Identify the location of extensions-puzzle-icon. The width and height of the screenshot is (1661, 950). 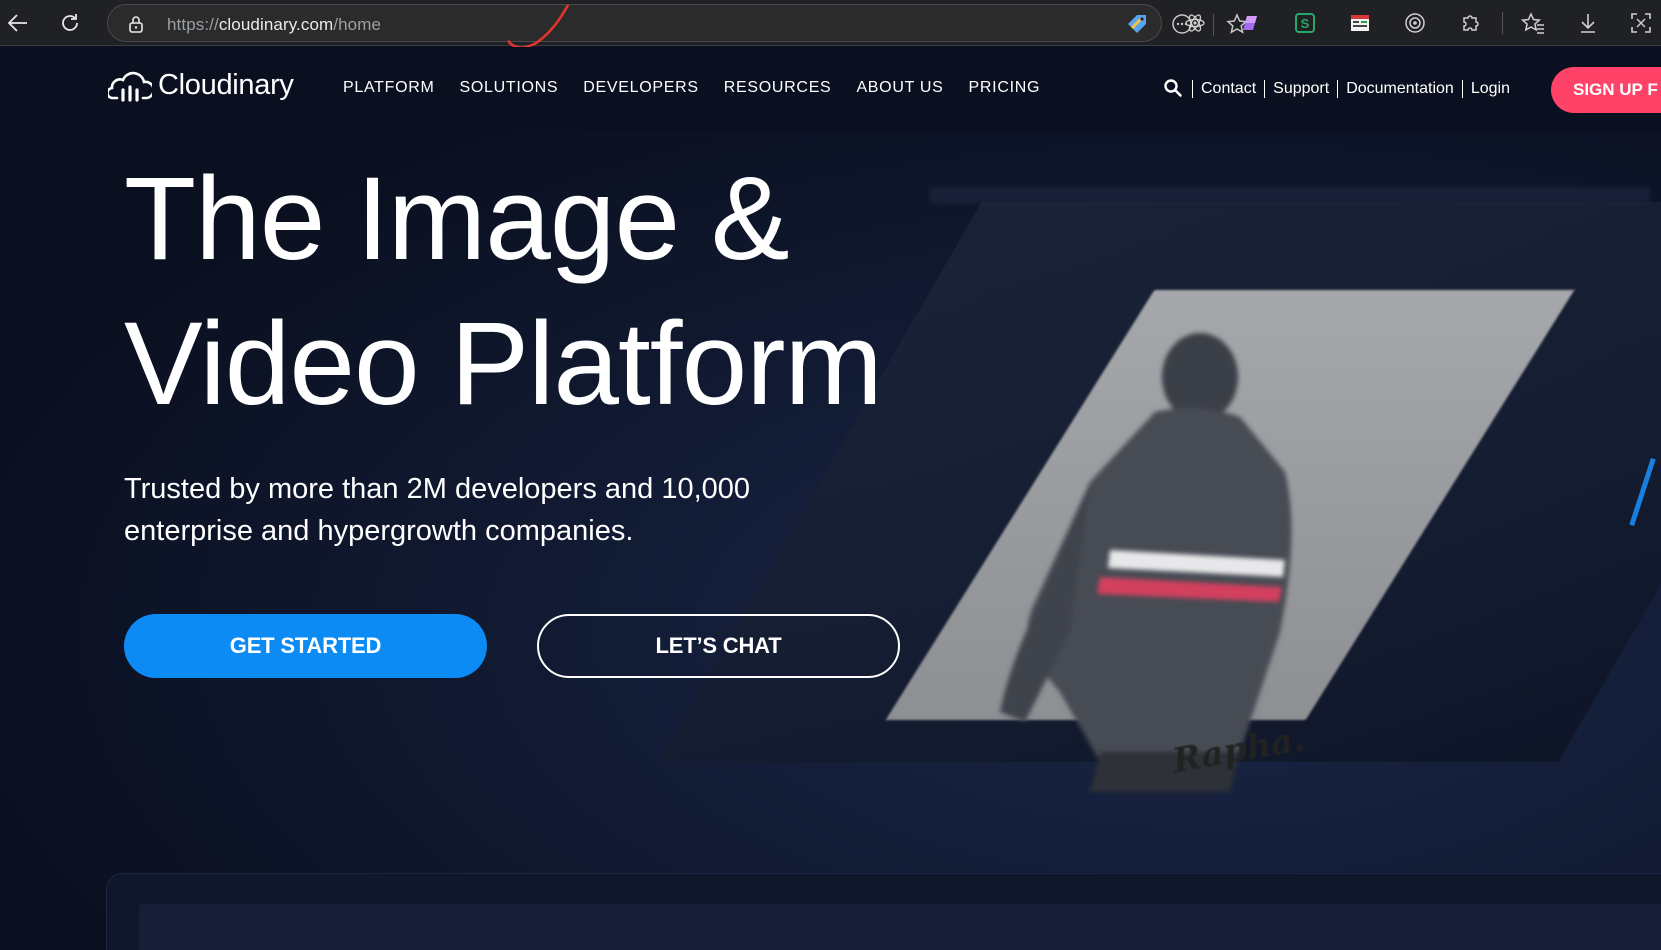
(1470, 23).